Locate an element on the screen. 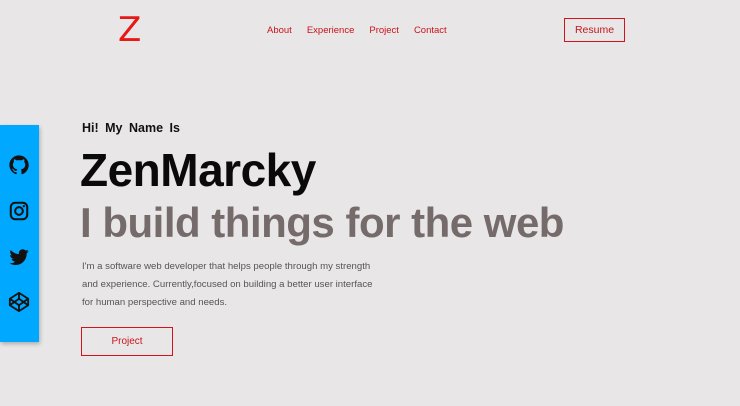 The height and width of the screenshot is (406, 740). social-sidebar is located at coordinates (19, 233).